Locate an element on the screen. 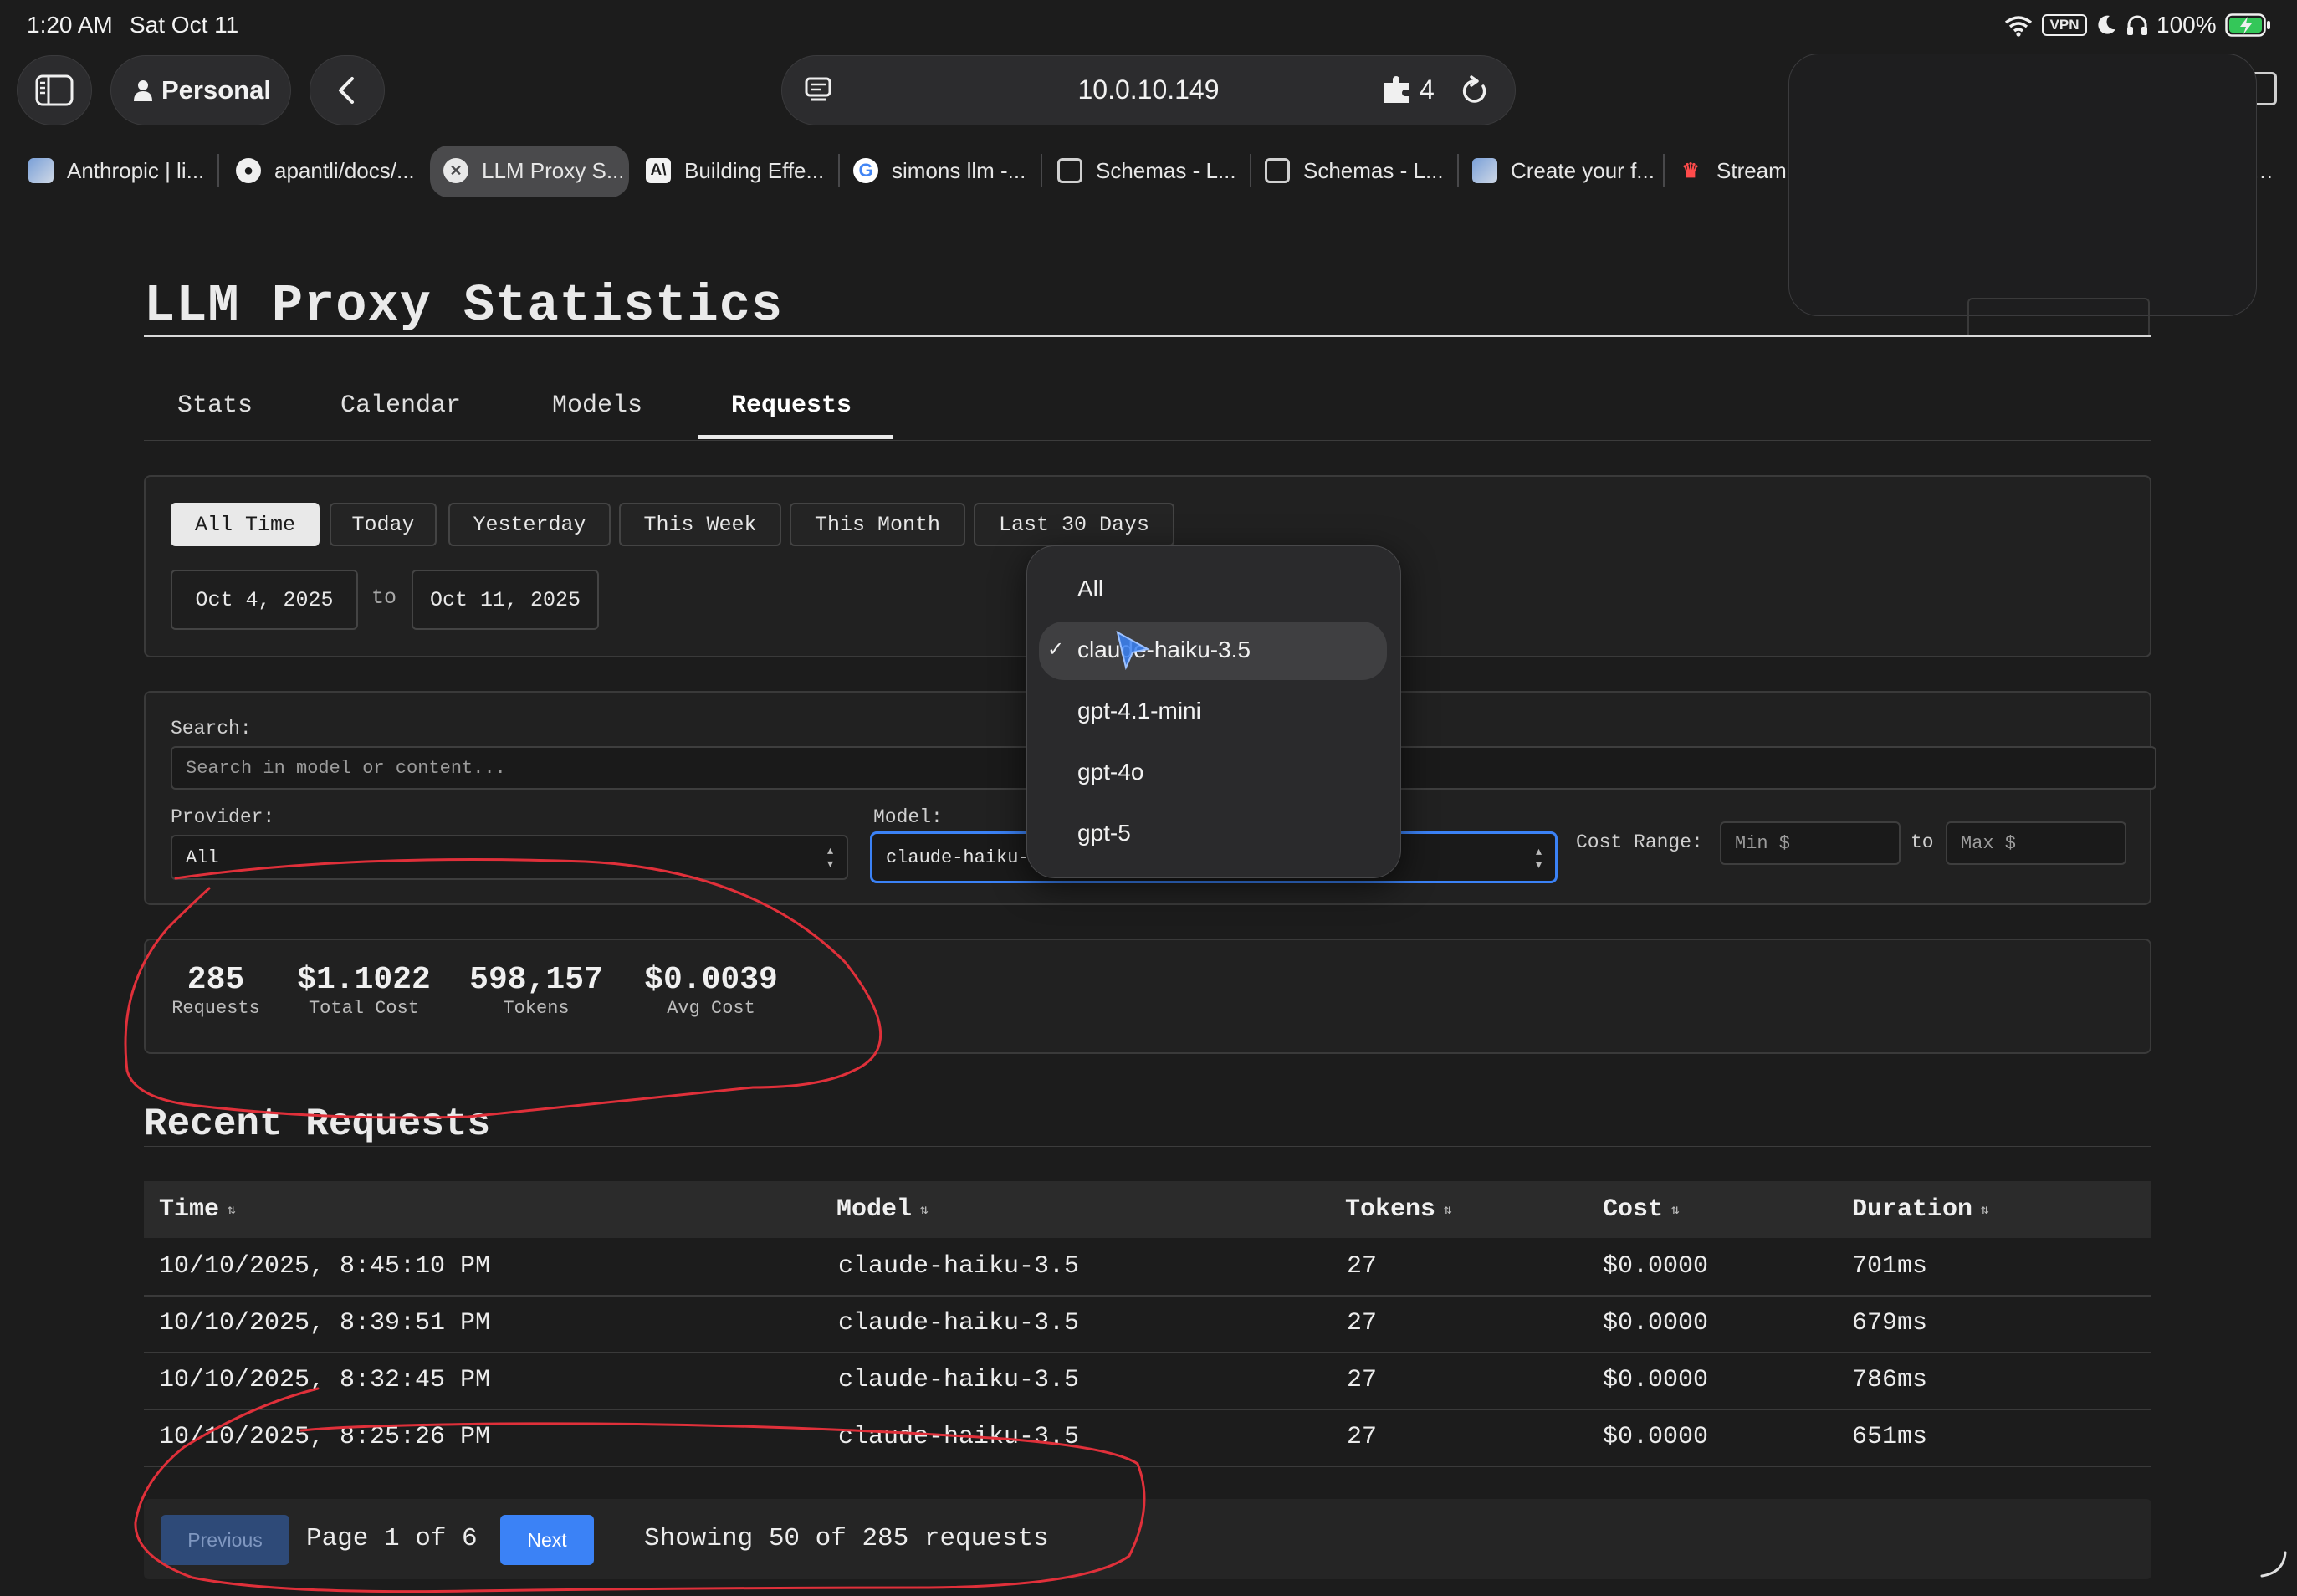 Image resolution: width=2297 pixels, height=1596 pixels. pointer-cursor-icon is located at coordinates (1132, 651).